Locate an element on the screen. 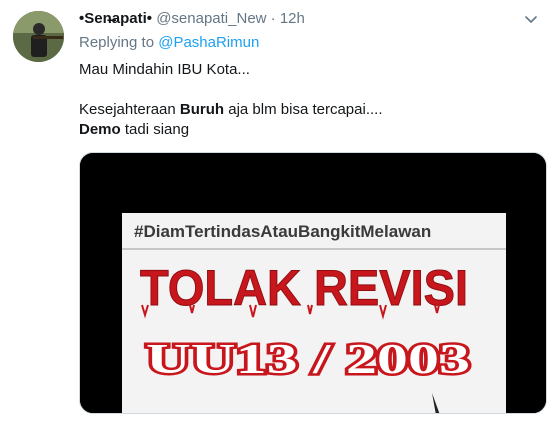  tweet-header: •Sen̶apati• @senapati_New · 12h is located at coordinates (192, 19).